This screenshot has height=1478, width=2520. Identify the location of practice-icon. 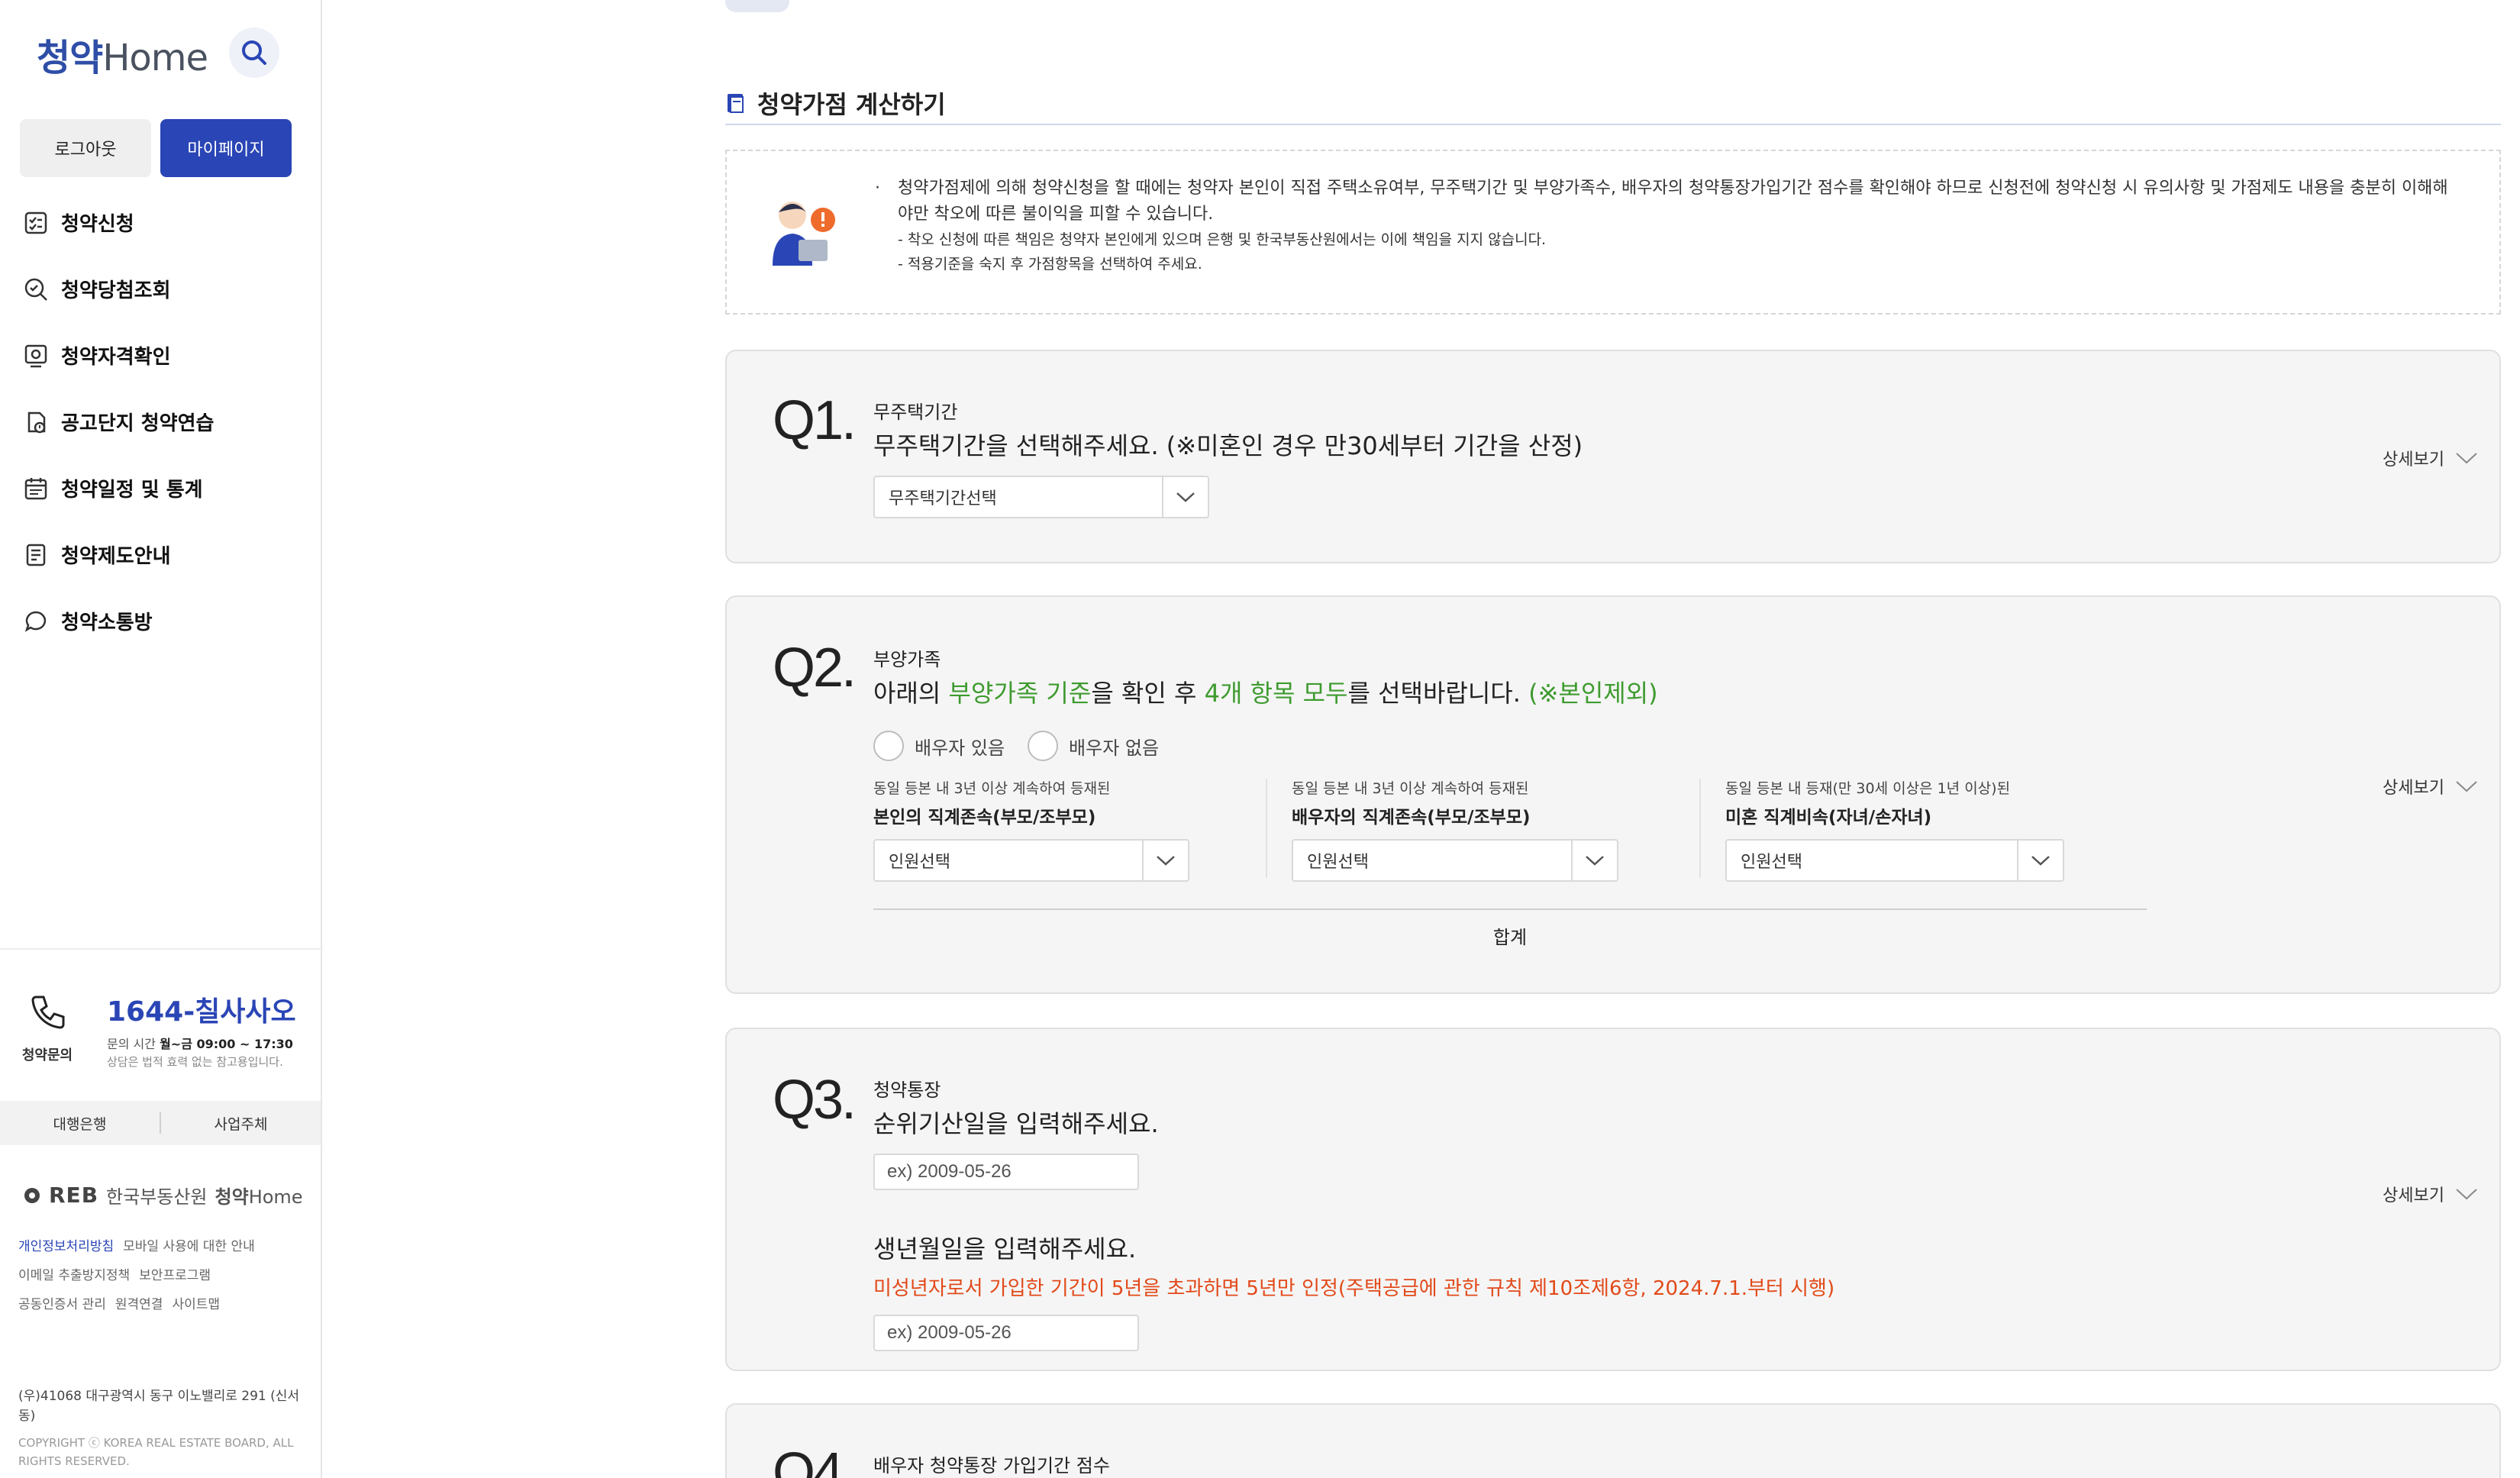
(36, 422).